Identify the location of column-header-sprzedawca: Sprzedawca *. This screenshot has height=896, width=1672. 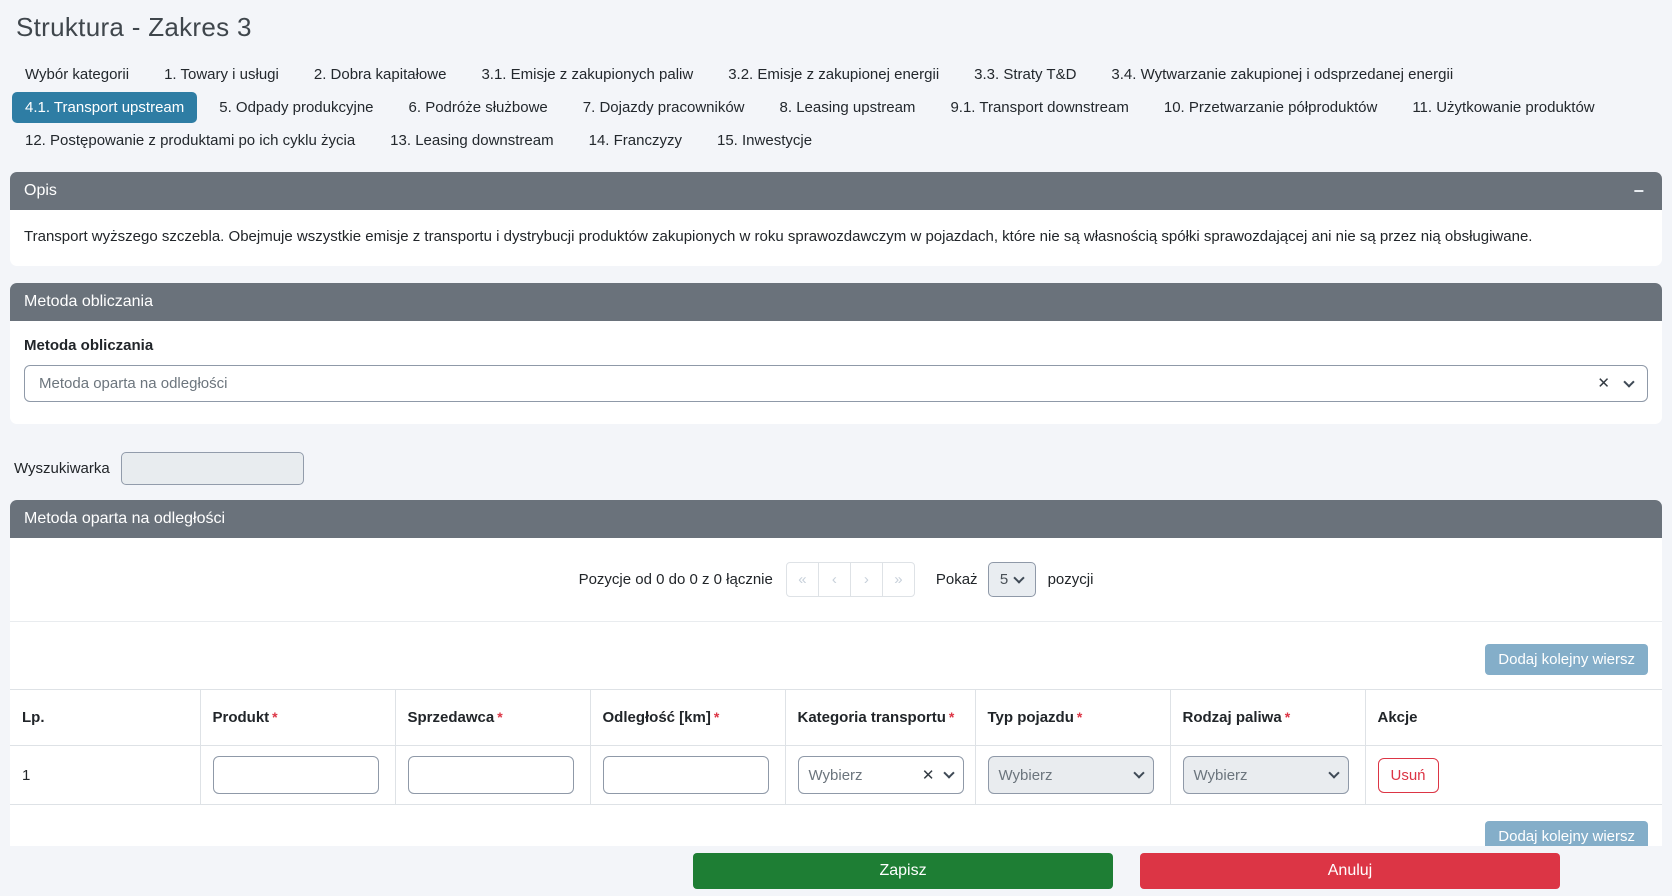
(493, 717).